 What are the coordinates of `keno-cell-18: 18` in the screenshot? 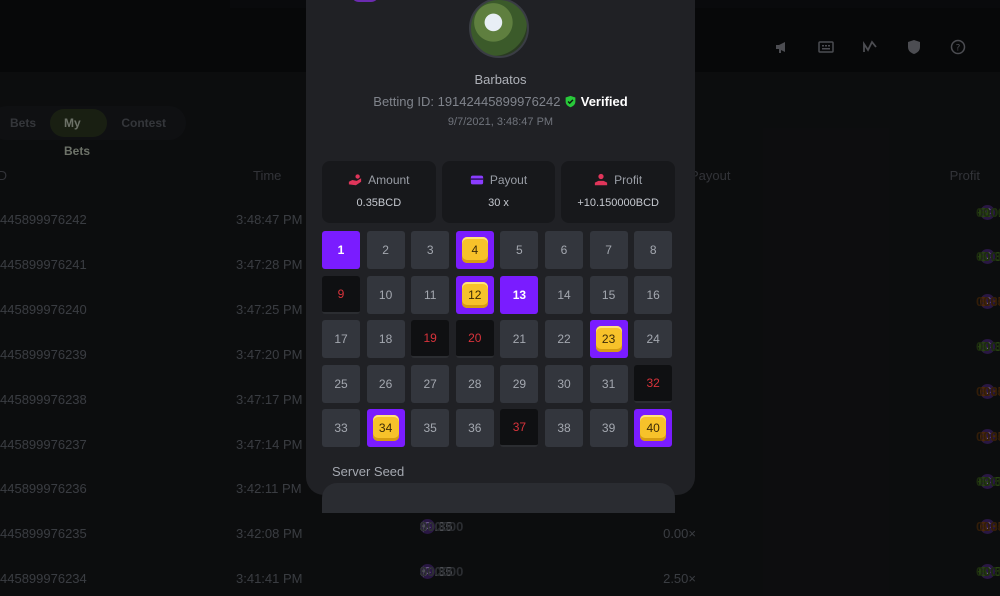 It's located at (385, 339).